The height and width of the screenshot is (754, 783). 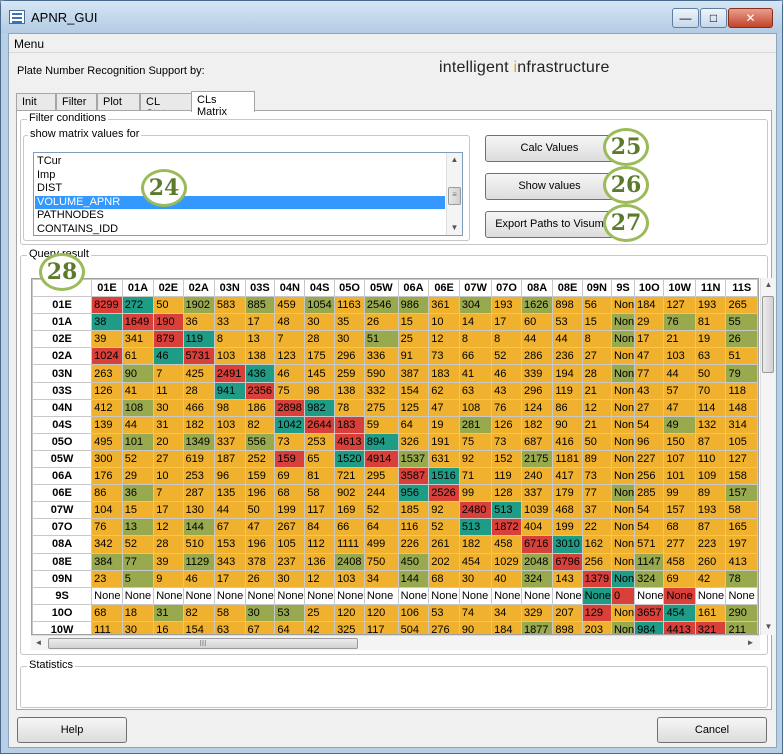 I want to click on matrix-cell: 361, so click(x=444, y=305).